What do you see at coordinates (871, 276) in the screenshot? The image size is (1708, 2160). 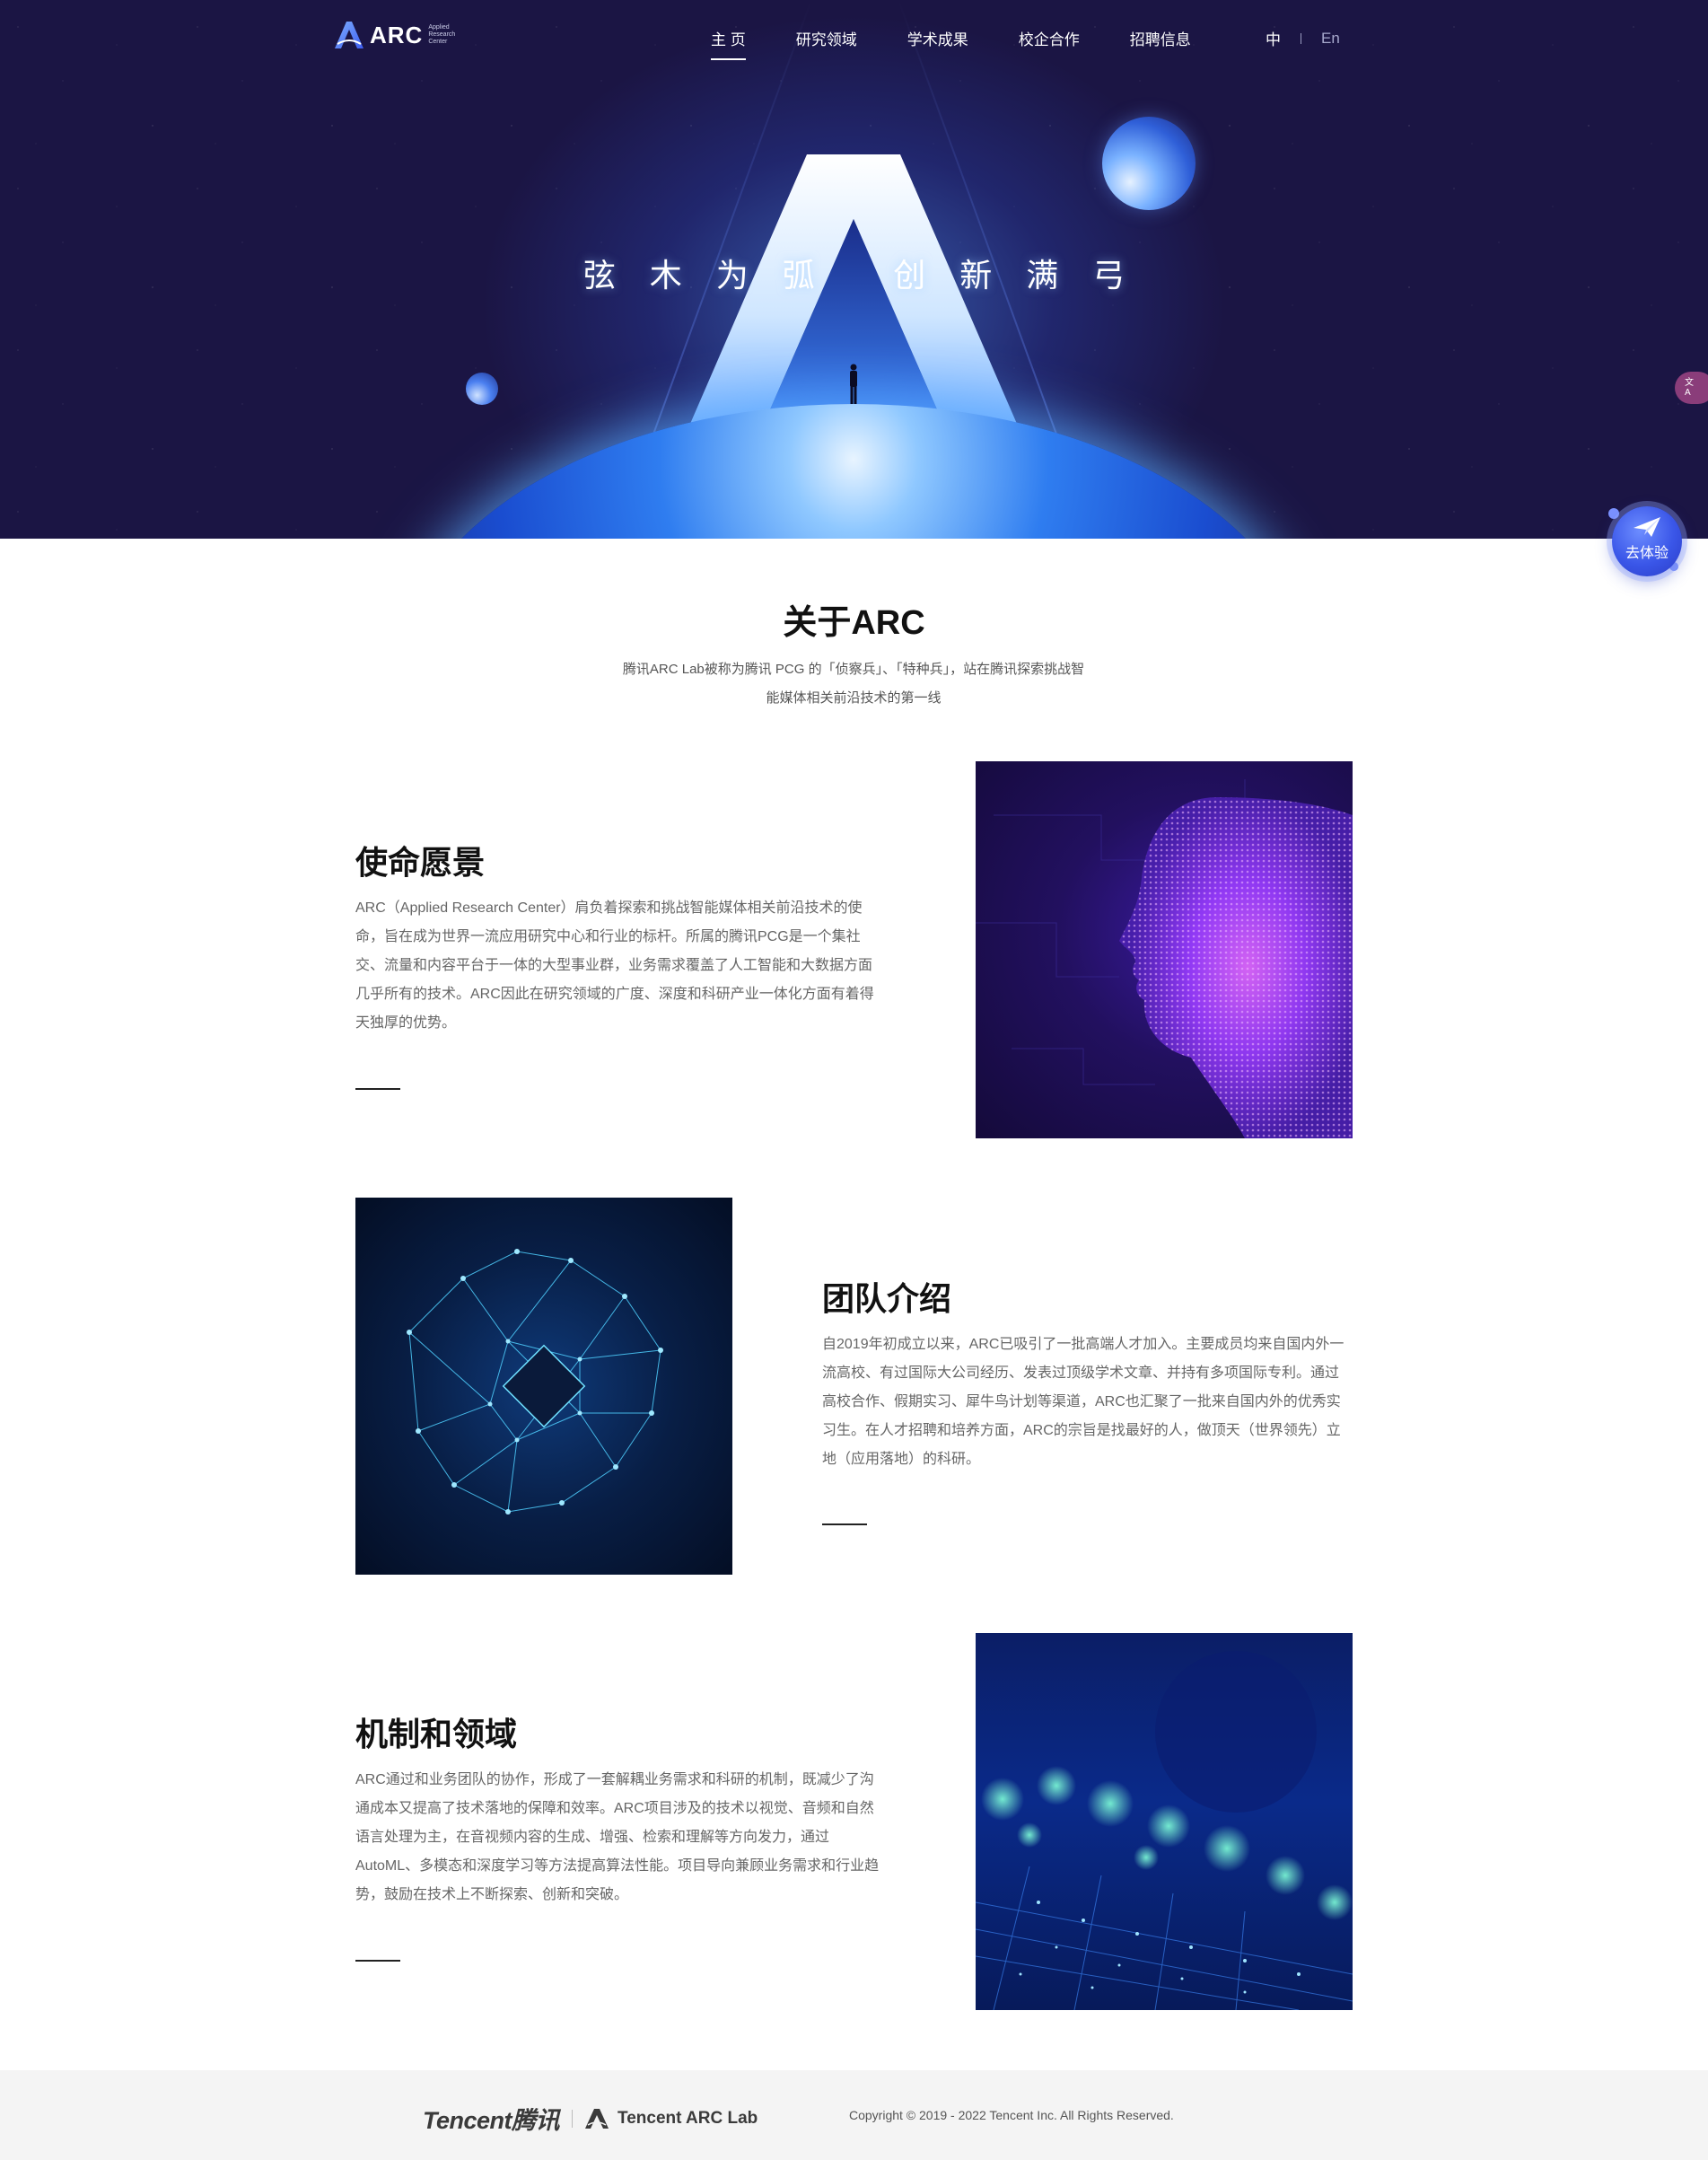 I see `hero-slogan: 弦木为弧 创新满弓` at bounding box center [871, 276].